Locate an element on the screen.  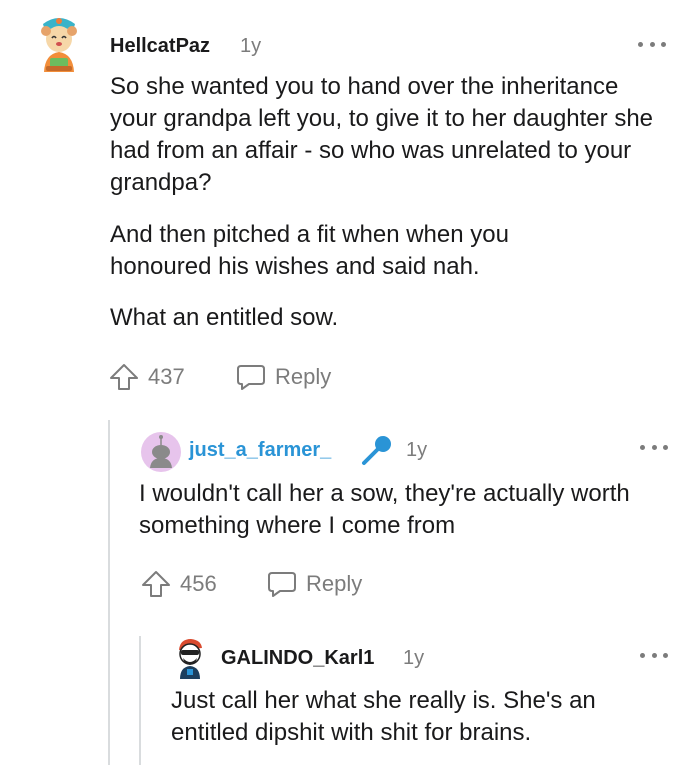
microphone-icon is located at coordinates (377, 452).